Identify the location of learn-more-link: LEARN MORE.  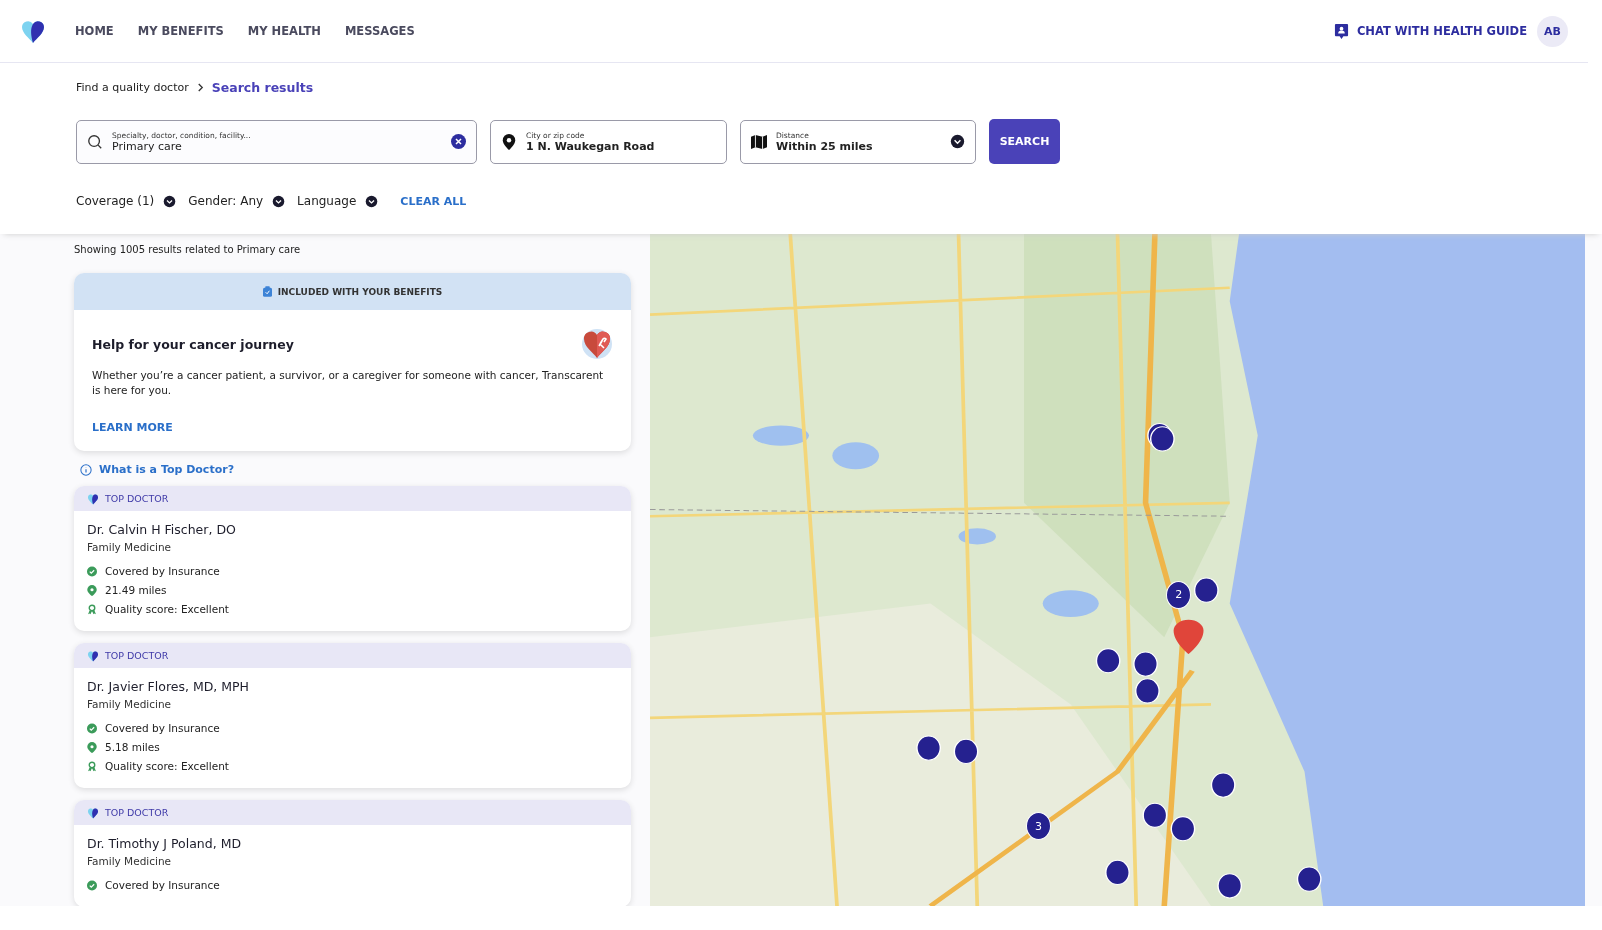
(132, 427).